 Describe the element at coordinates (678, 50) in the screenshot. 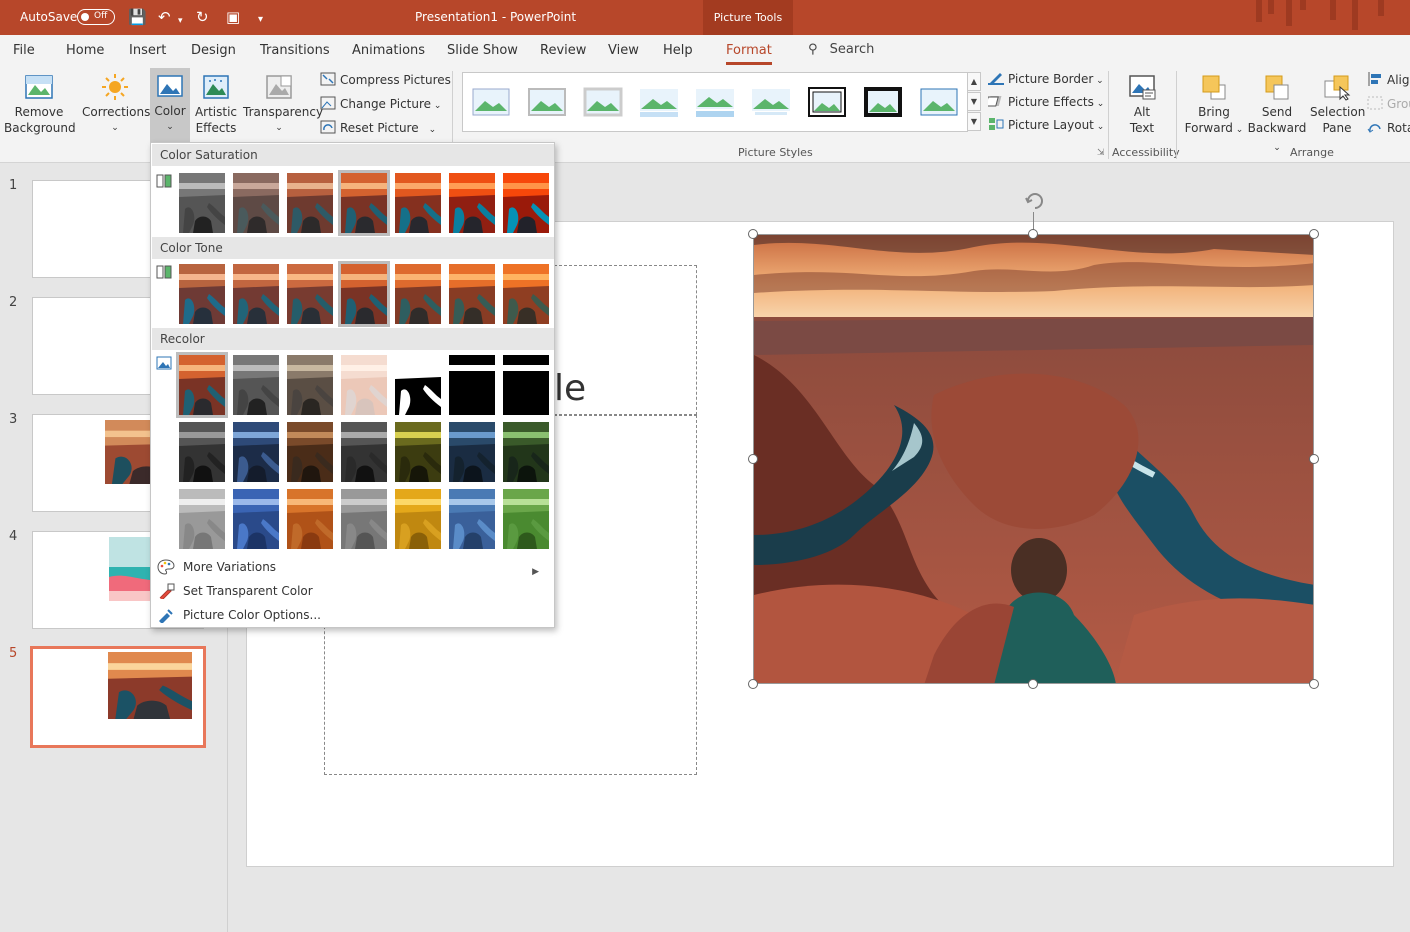

I see `tab-help: Help` at that location.